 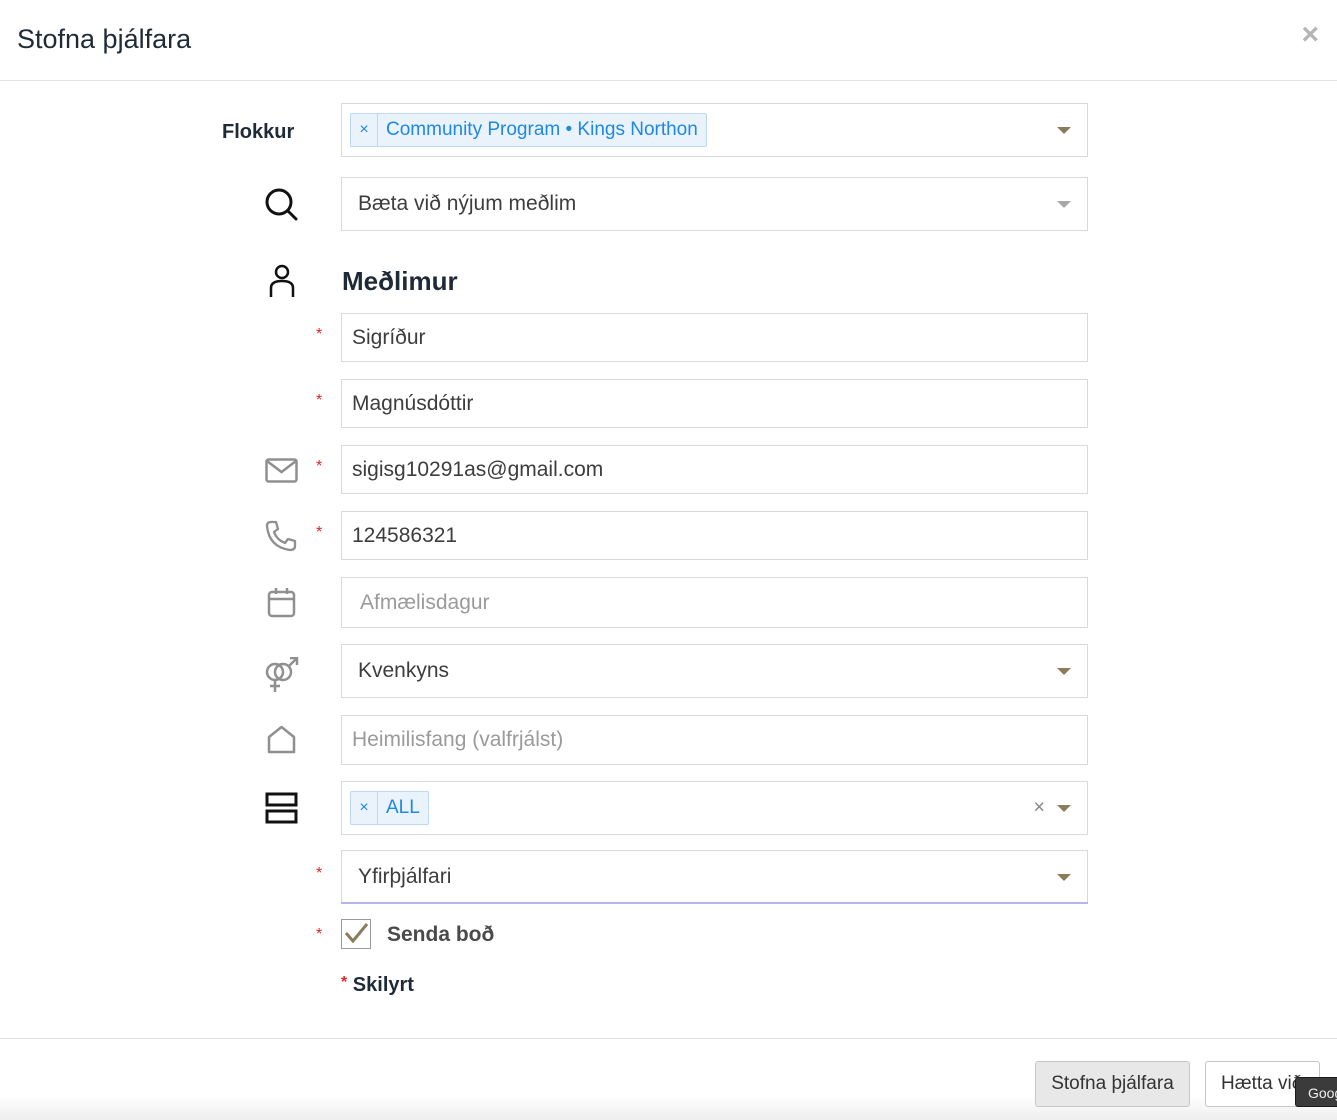 I want to click on gender-select: Kvenkyns, so click(x=714, y=671).